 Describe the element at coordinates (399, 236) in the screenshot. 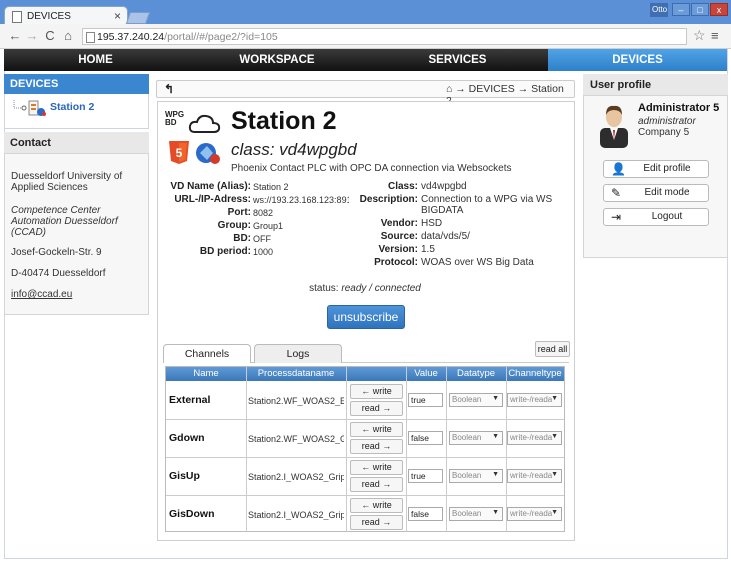

I see `field-label-source: Source:` at that location.